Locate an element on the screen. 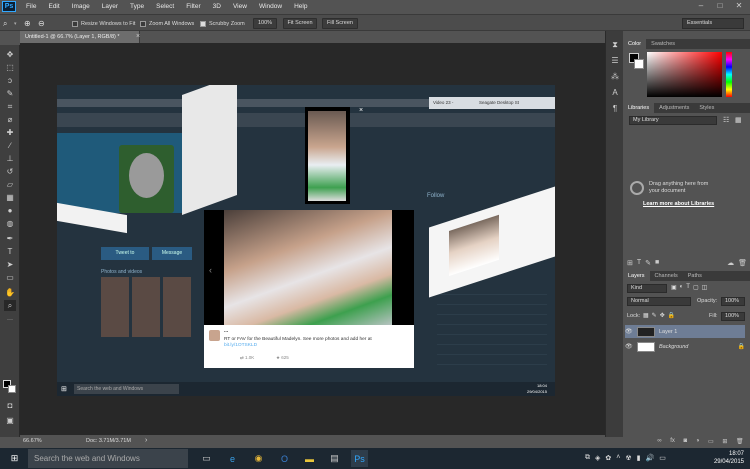 This screenshot has height=469, width=750. eyedropper-tool-icon: ⌀ is located at coordinates (10, 119).